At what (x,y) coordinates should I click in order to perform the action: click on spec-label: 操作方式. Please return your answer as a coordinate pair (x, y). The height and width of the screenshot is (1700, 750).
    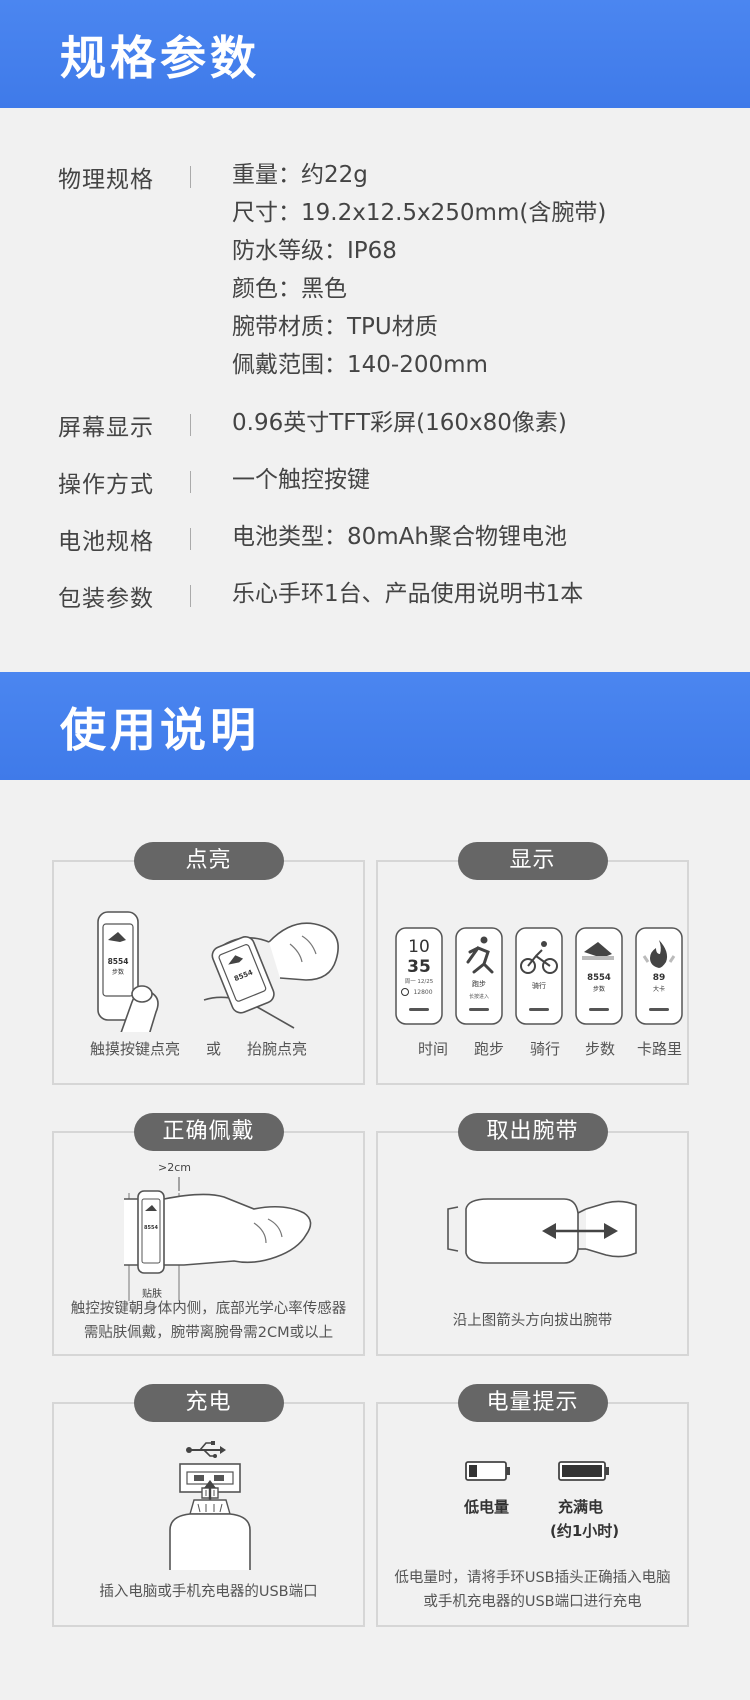
    Looking at the image, I should click on (106, 485).